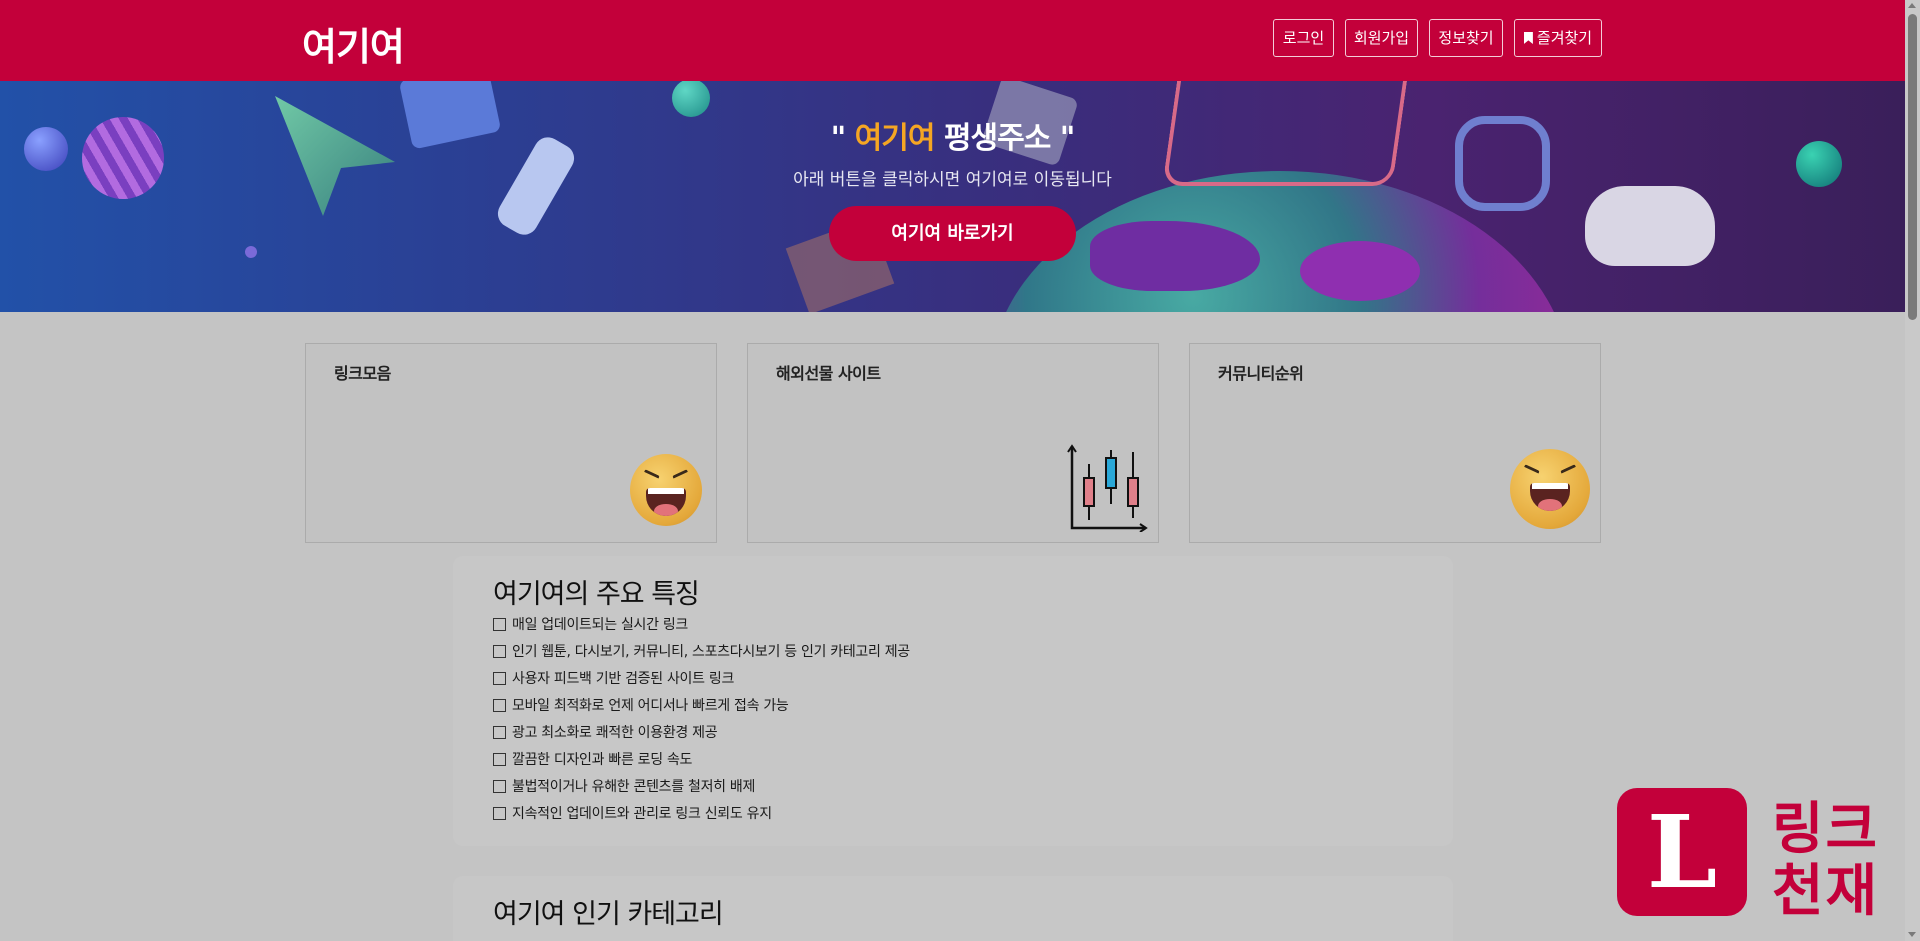 The image size is (1920, 941). I want to click on categories-title: 여기여 인기 카테고리, so click(608, 914).